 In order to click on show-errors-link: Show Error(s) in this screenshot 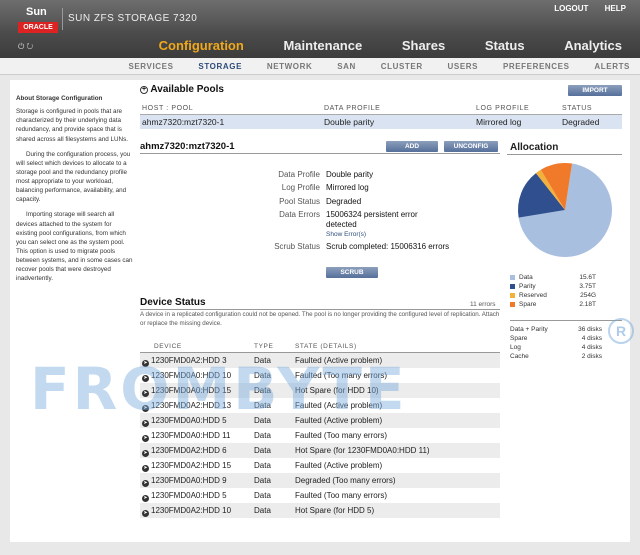, I will do `click(346, 234)`.